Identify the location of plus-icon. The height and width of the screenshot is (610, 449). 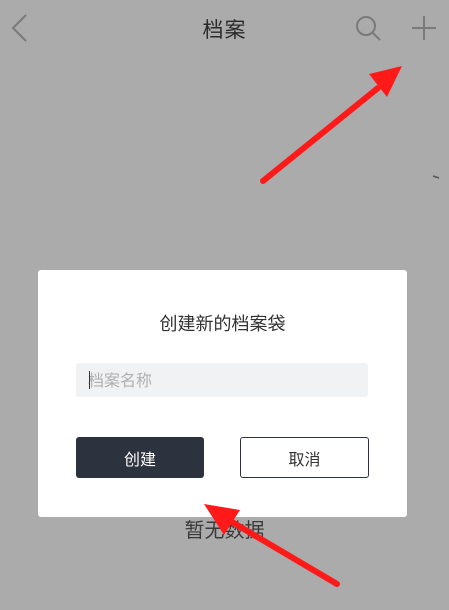
(424, 28).